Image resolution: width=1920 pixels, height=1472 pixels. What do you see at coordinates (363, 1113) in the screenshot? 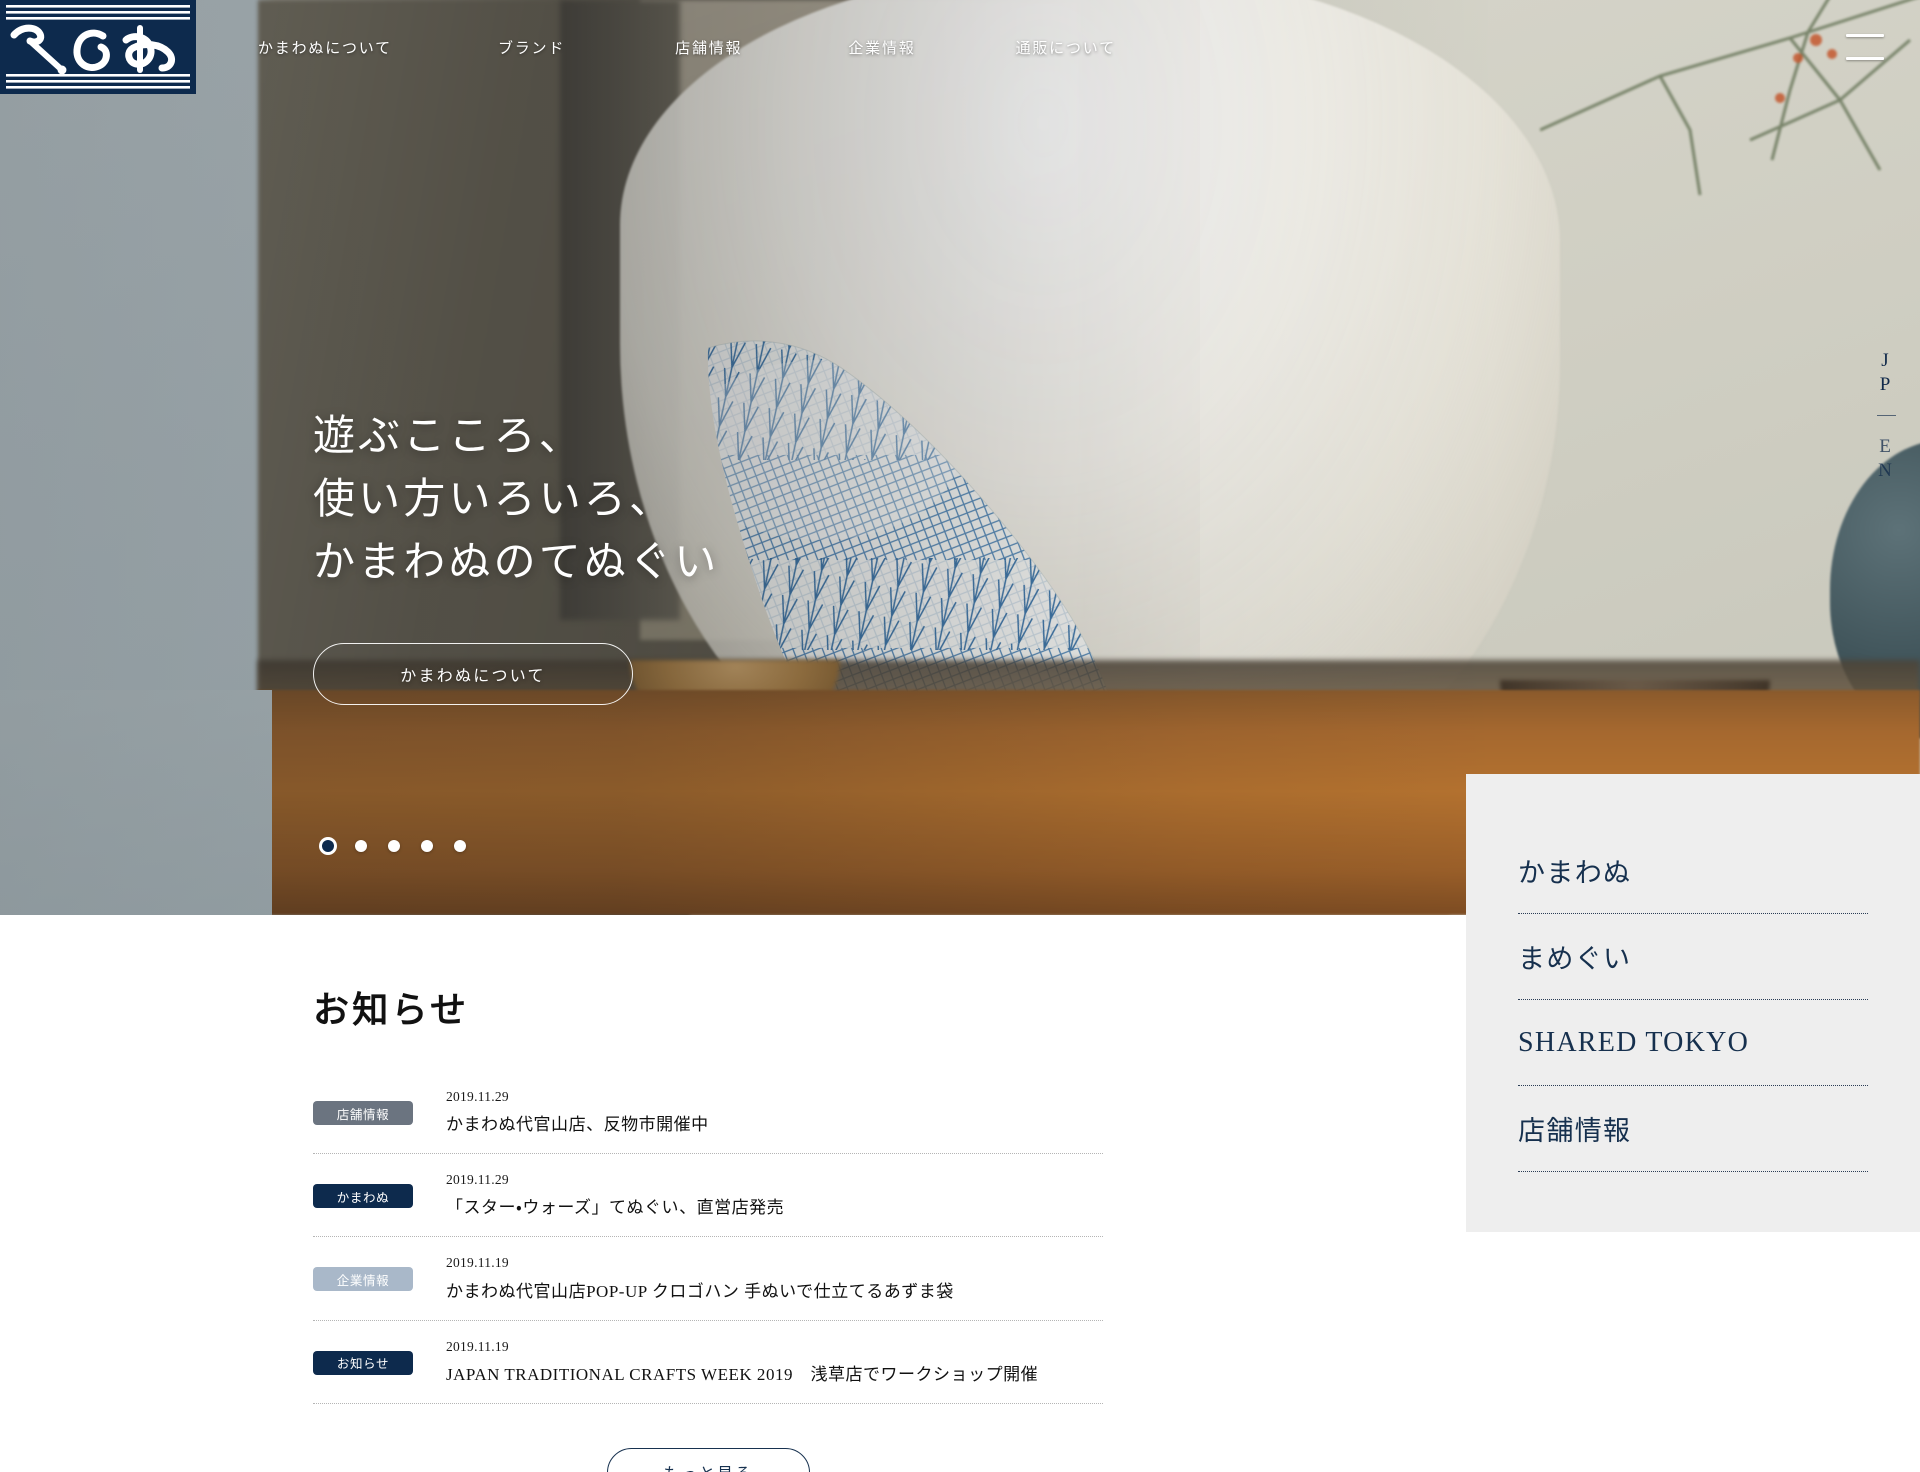
I see `news-category-badge: 店舗情報` at bounding box center [363, 1113].